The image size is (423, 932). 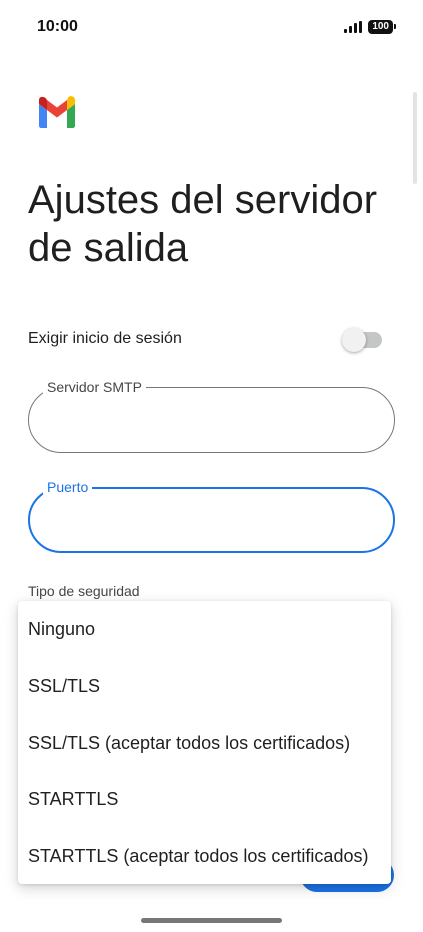 I want to click on home-indicator, so click(x=211, y=920).